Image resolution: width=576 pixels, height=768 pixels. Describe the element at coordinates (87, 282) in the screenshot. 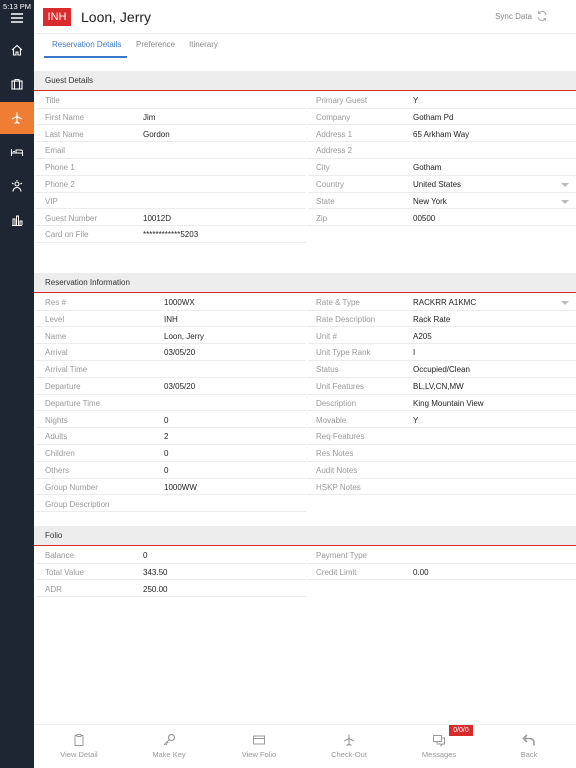

I see `section-title: Reservation Information` at that location.